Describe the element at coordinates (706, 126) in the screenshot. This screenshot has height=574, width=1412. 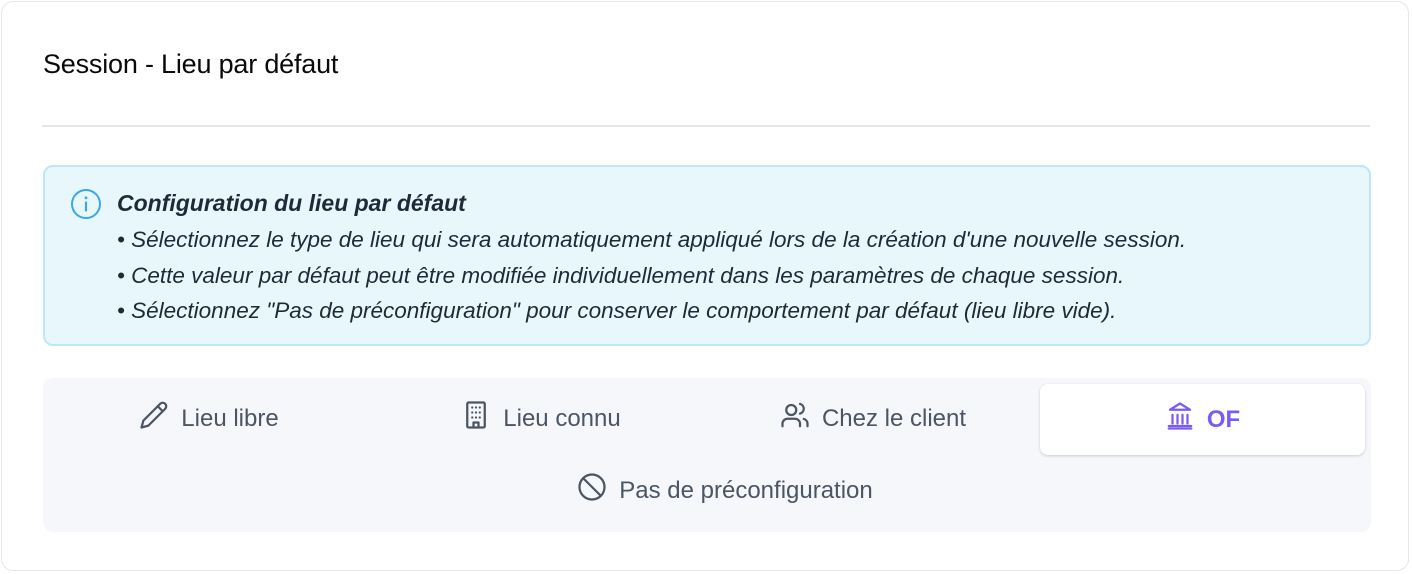
I see `divider` at that location.